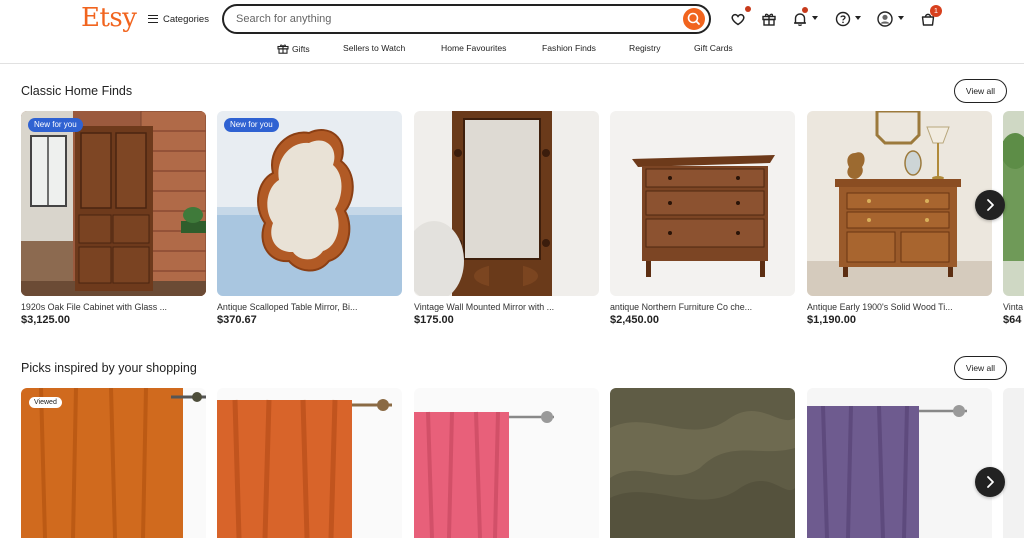 This screenshot has width=1024, height=538. I want to click on search-button, so click(694, 19).